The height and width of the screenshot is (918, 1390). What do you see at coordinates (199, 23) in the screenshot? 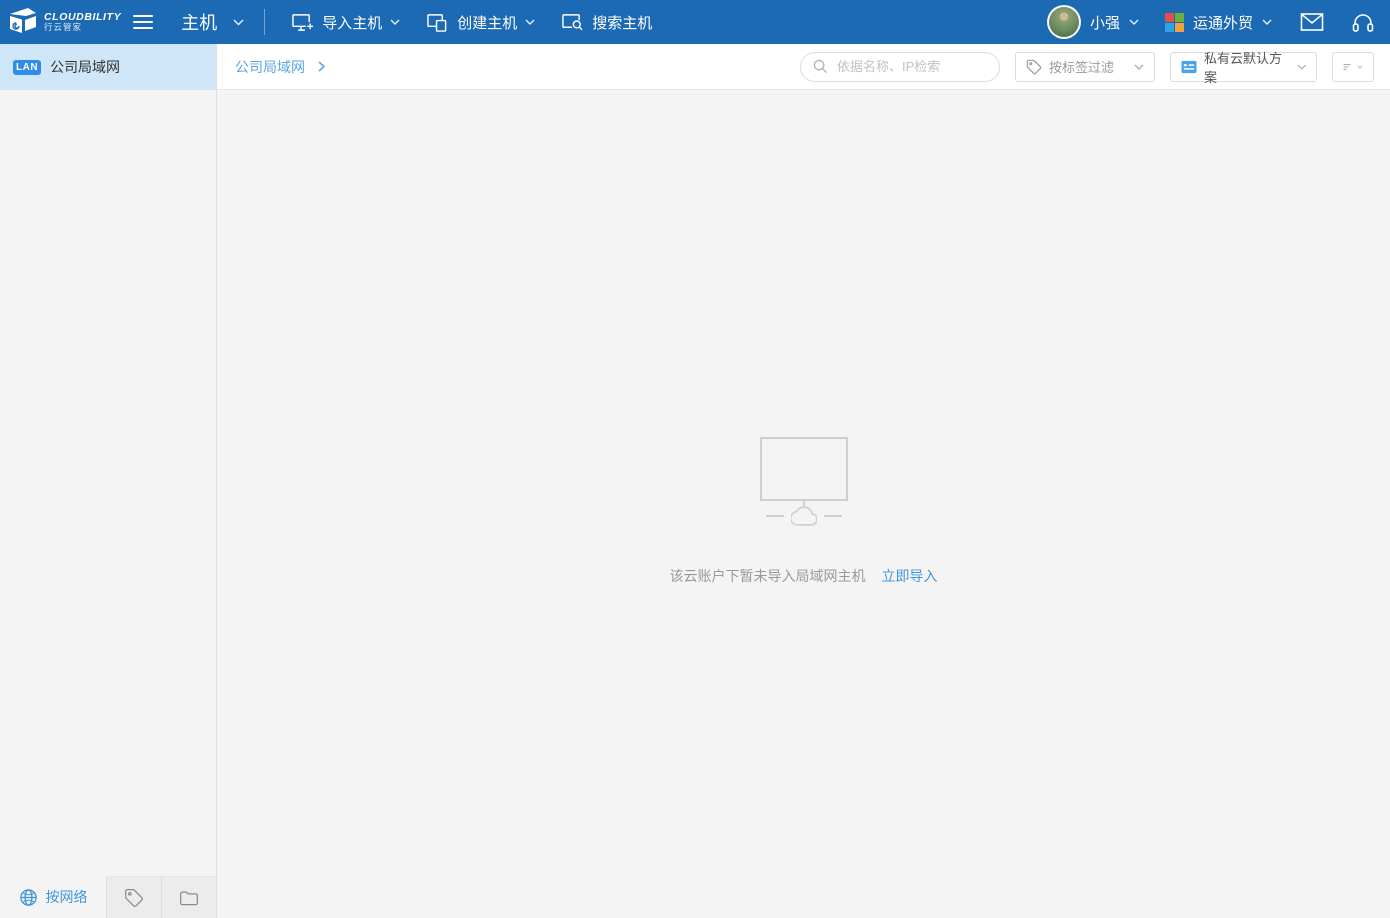
I see `module-label: 主机` at bounding box center [199, 23].